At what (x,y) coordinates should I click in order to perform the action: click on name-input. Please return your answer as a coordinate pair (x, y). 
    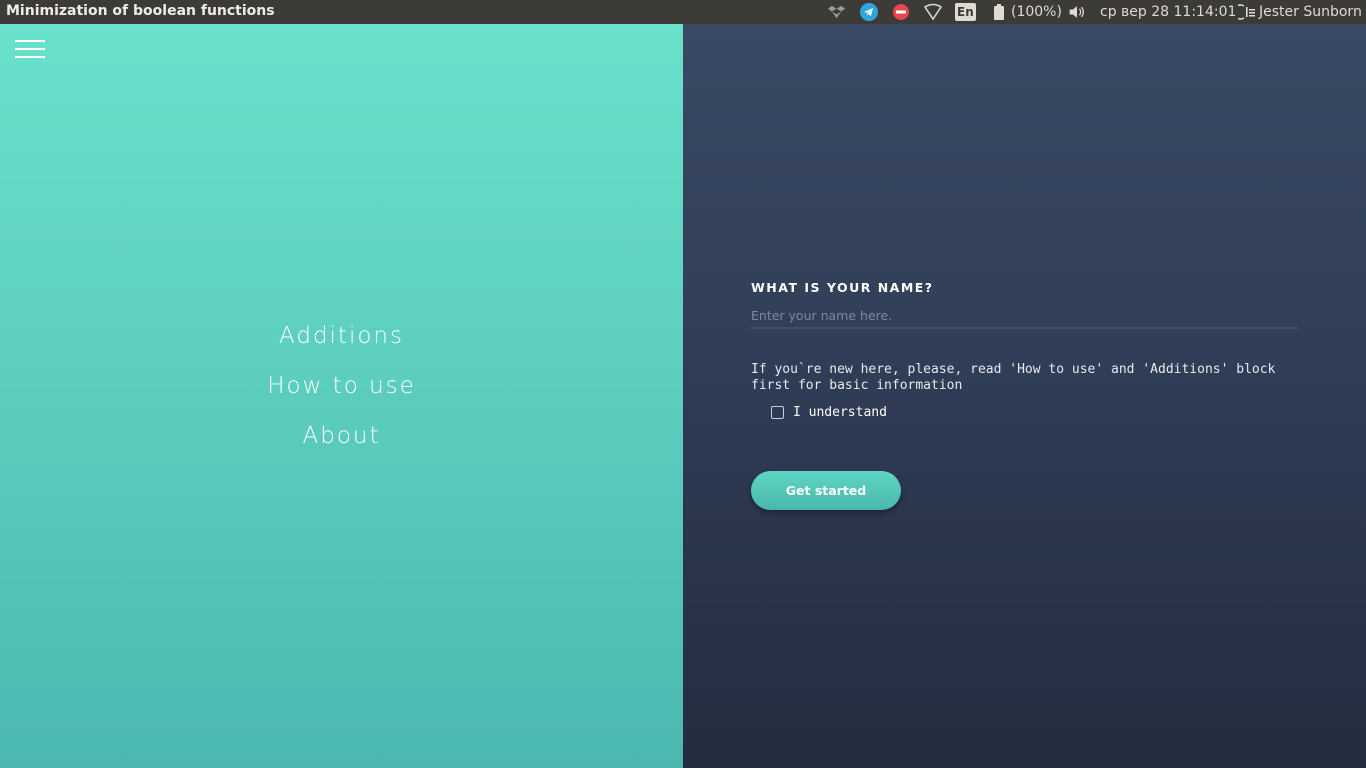
    Looking at the image, I should click on (1025, 316).